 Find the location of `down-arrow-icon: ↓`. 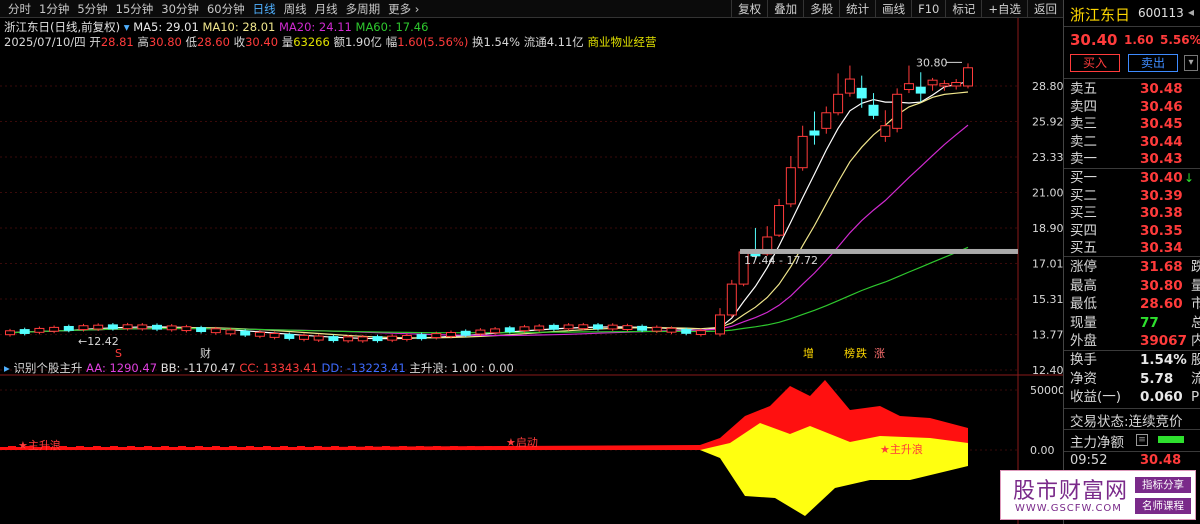

down-arrow-icon: ↓ is located at coordinates (1189, 178).